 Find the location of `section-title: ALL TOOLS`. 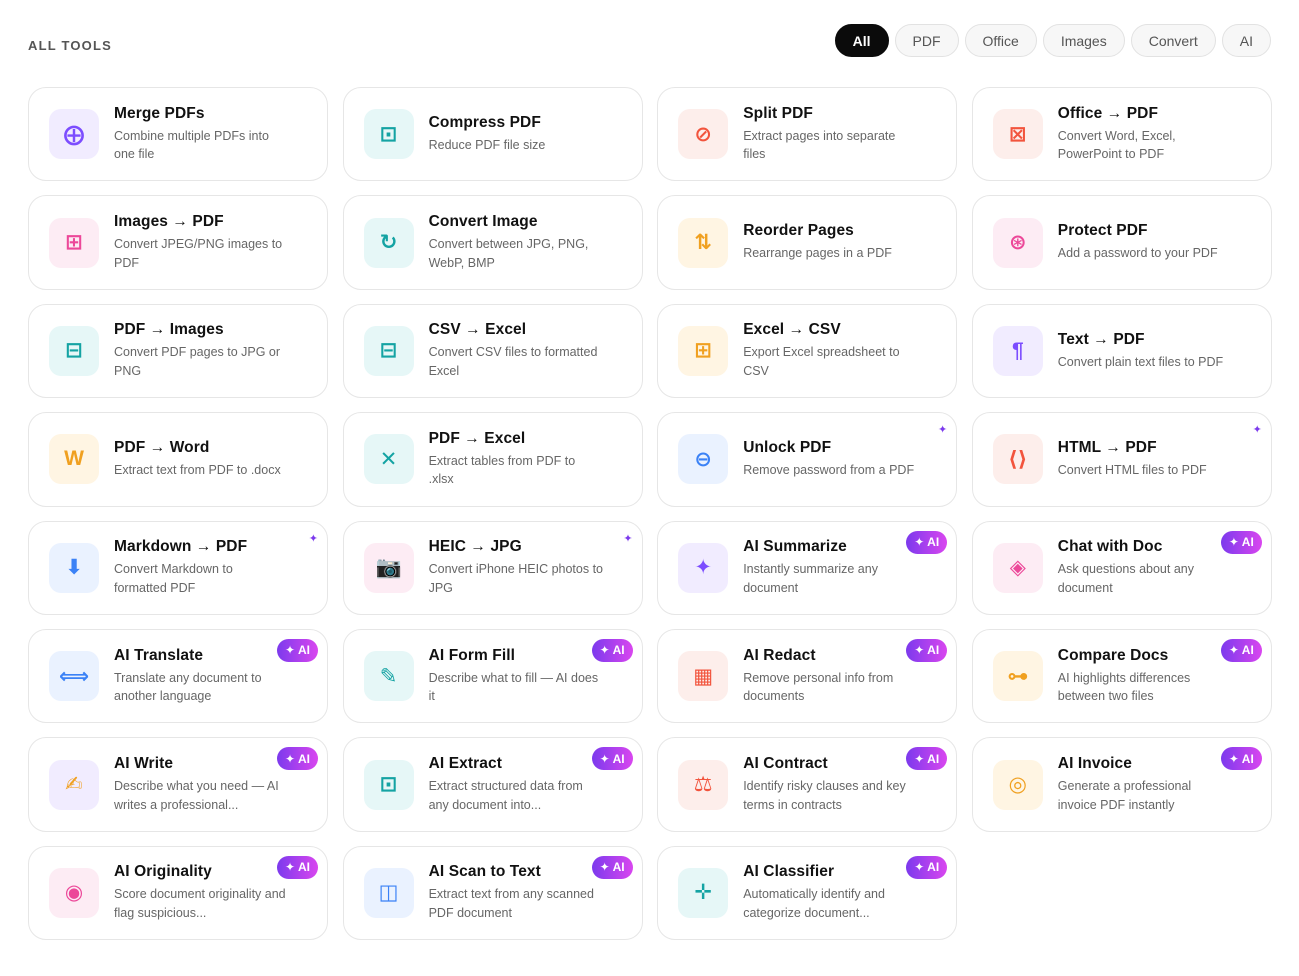

section-title: ALL TOOLS is located at coordinates (70, 45).